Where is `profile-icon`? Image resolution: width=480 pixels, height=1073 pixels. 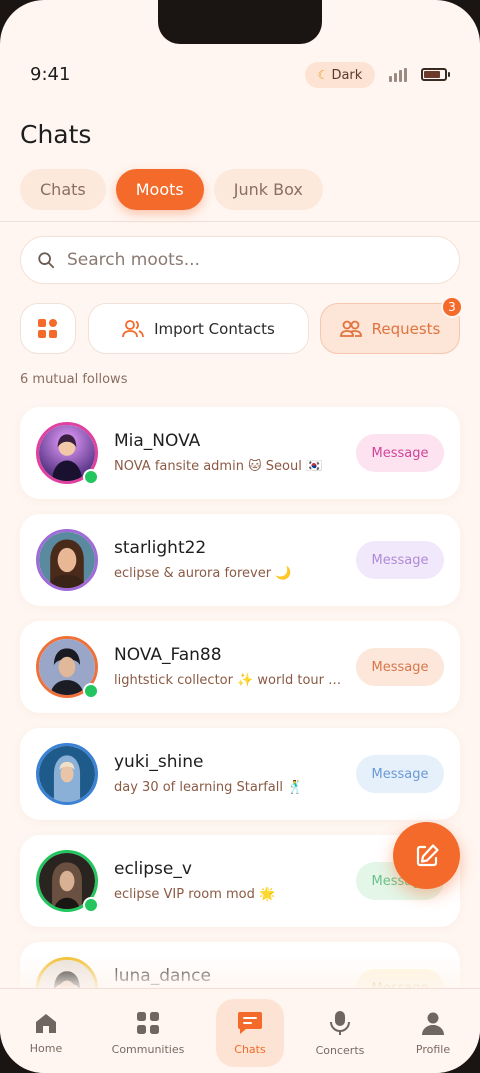 profile-icon is located at coordinates (433, 1023).